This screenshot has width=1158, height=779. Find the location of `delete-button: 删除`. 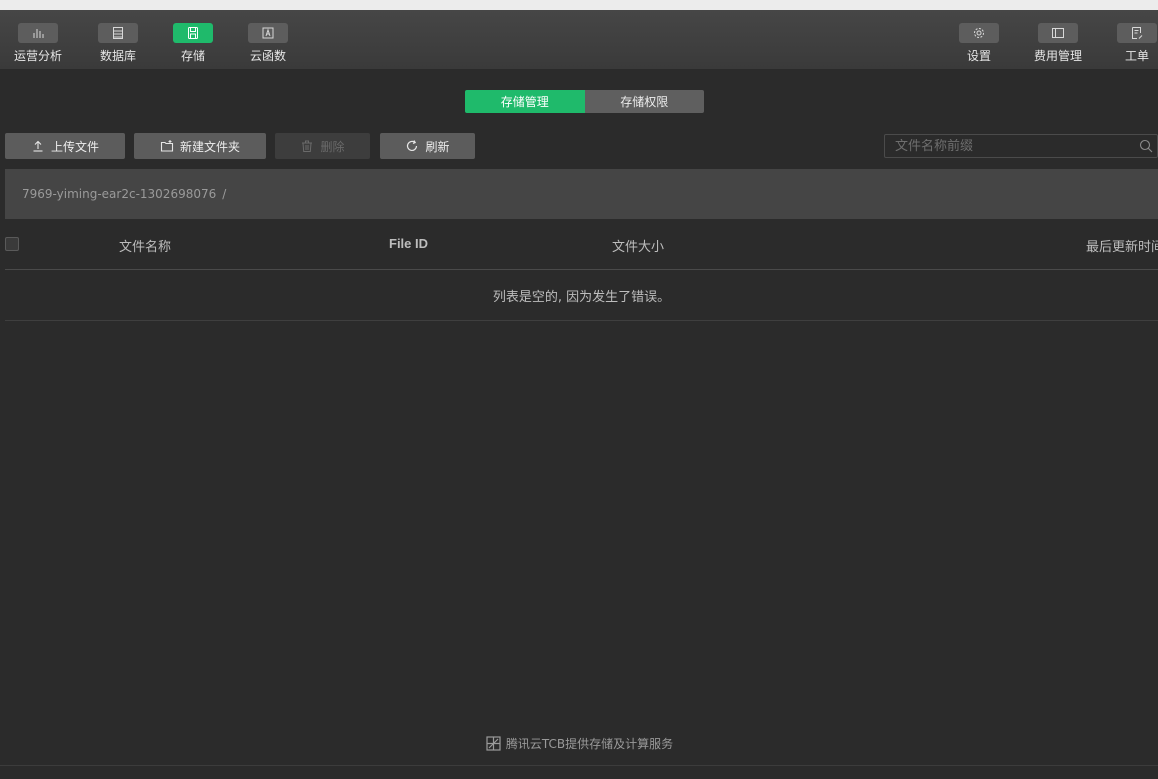

delete-button: 删除 is located at coordinates (322, 146).